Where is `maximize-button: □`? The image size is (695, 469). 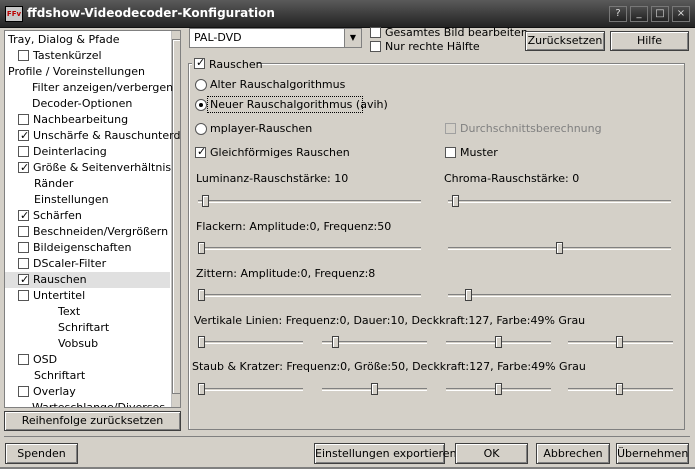
maximize-button: □ is located at coordinates (660, 14).